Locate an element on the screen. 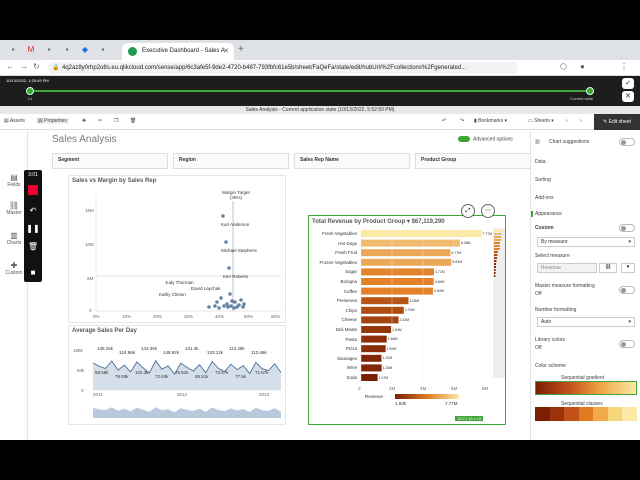  chart-suggestions-toggle is located at coordinates (627, 142).